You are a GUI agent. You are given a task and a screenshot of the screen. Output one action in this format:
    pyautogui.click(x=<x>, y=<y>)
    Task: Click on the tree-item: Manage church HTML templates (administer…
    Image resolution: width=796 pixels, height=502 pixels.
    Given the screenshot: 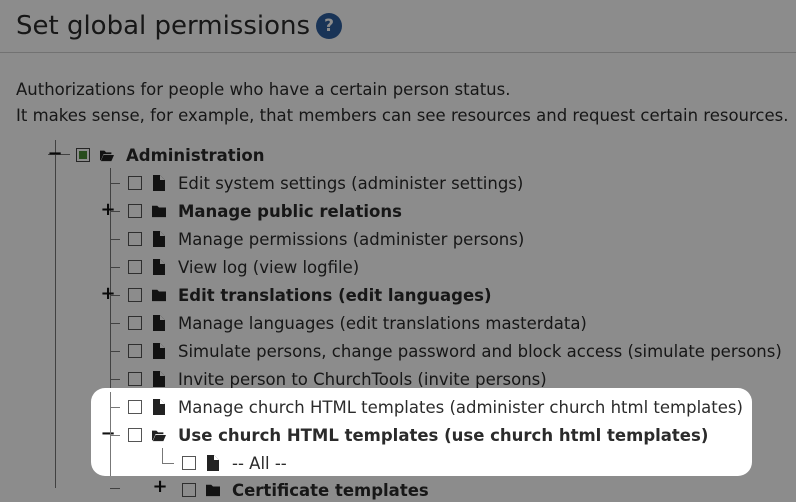 What is the action you would take?
    pyautogui.click(x=435, y=407)
    